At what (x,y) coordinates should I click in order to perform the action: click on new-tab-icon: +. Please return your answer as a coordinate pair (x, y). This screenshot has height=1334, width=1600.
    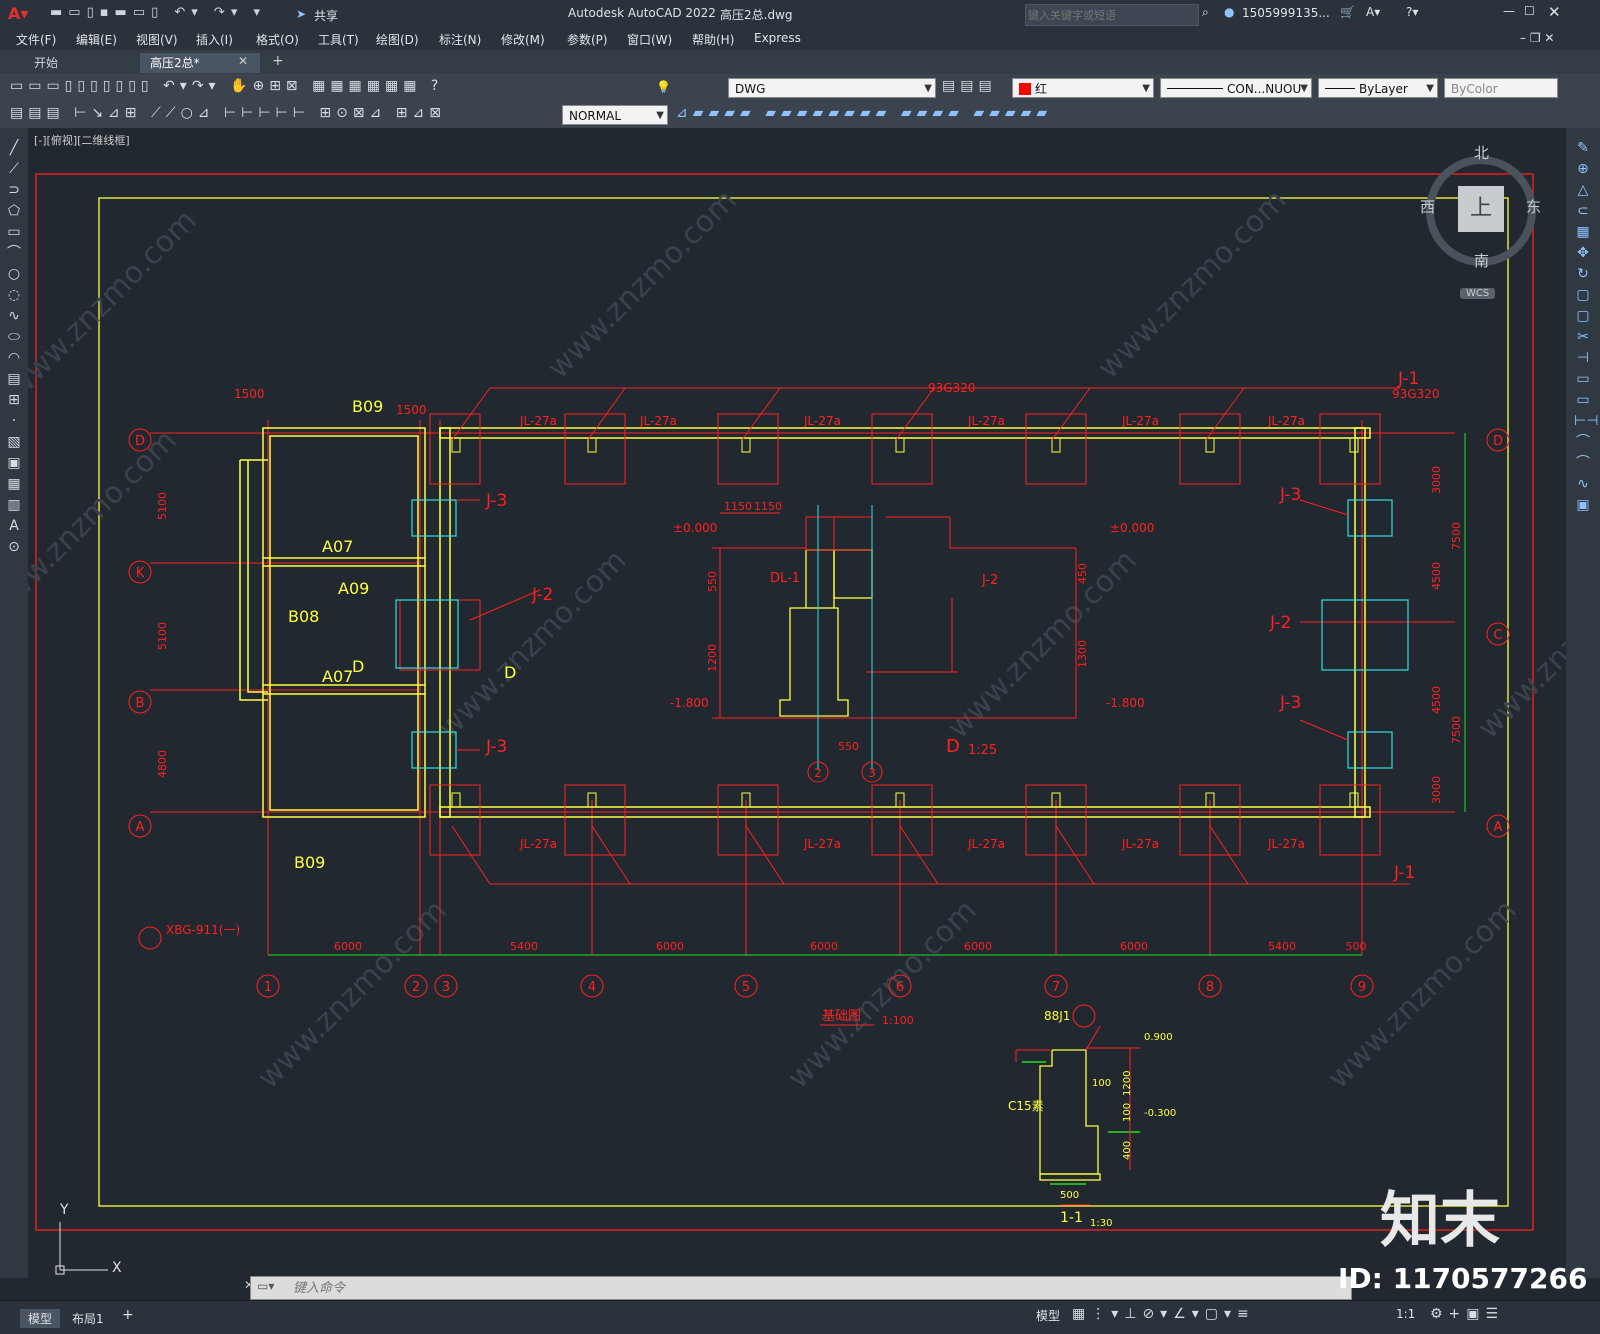
    Looking at the image, I should click on (278, 61).